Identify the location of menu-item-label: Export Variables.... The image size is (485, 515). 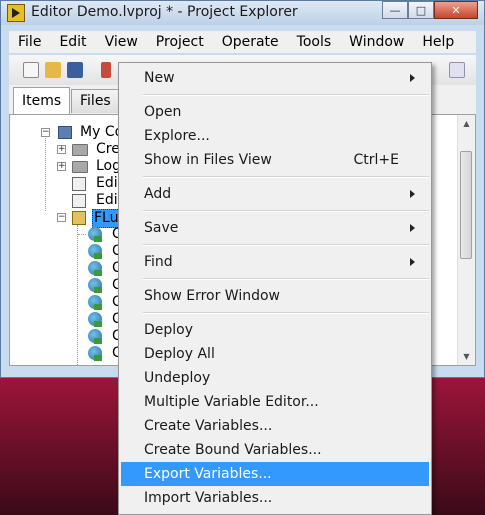
(208, 474).